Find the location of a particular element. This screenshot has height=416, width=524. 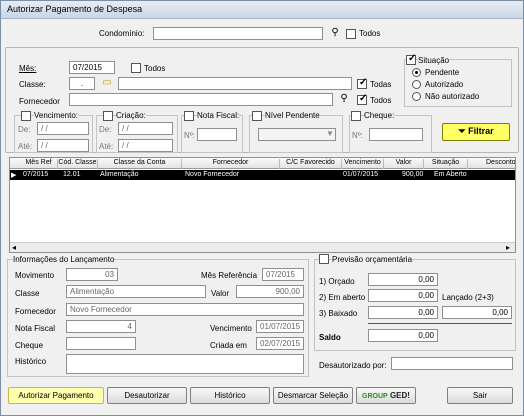

situacao-nao-autorizado-radio is located at coordinates (416, 96).